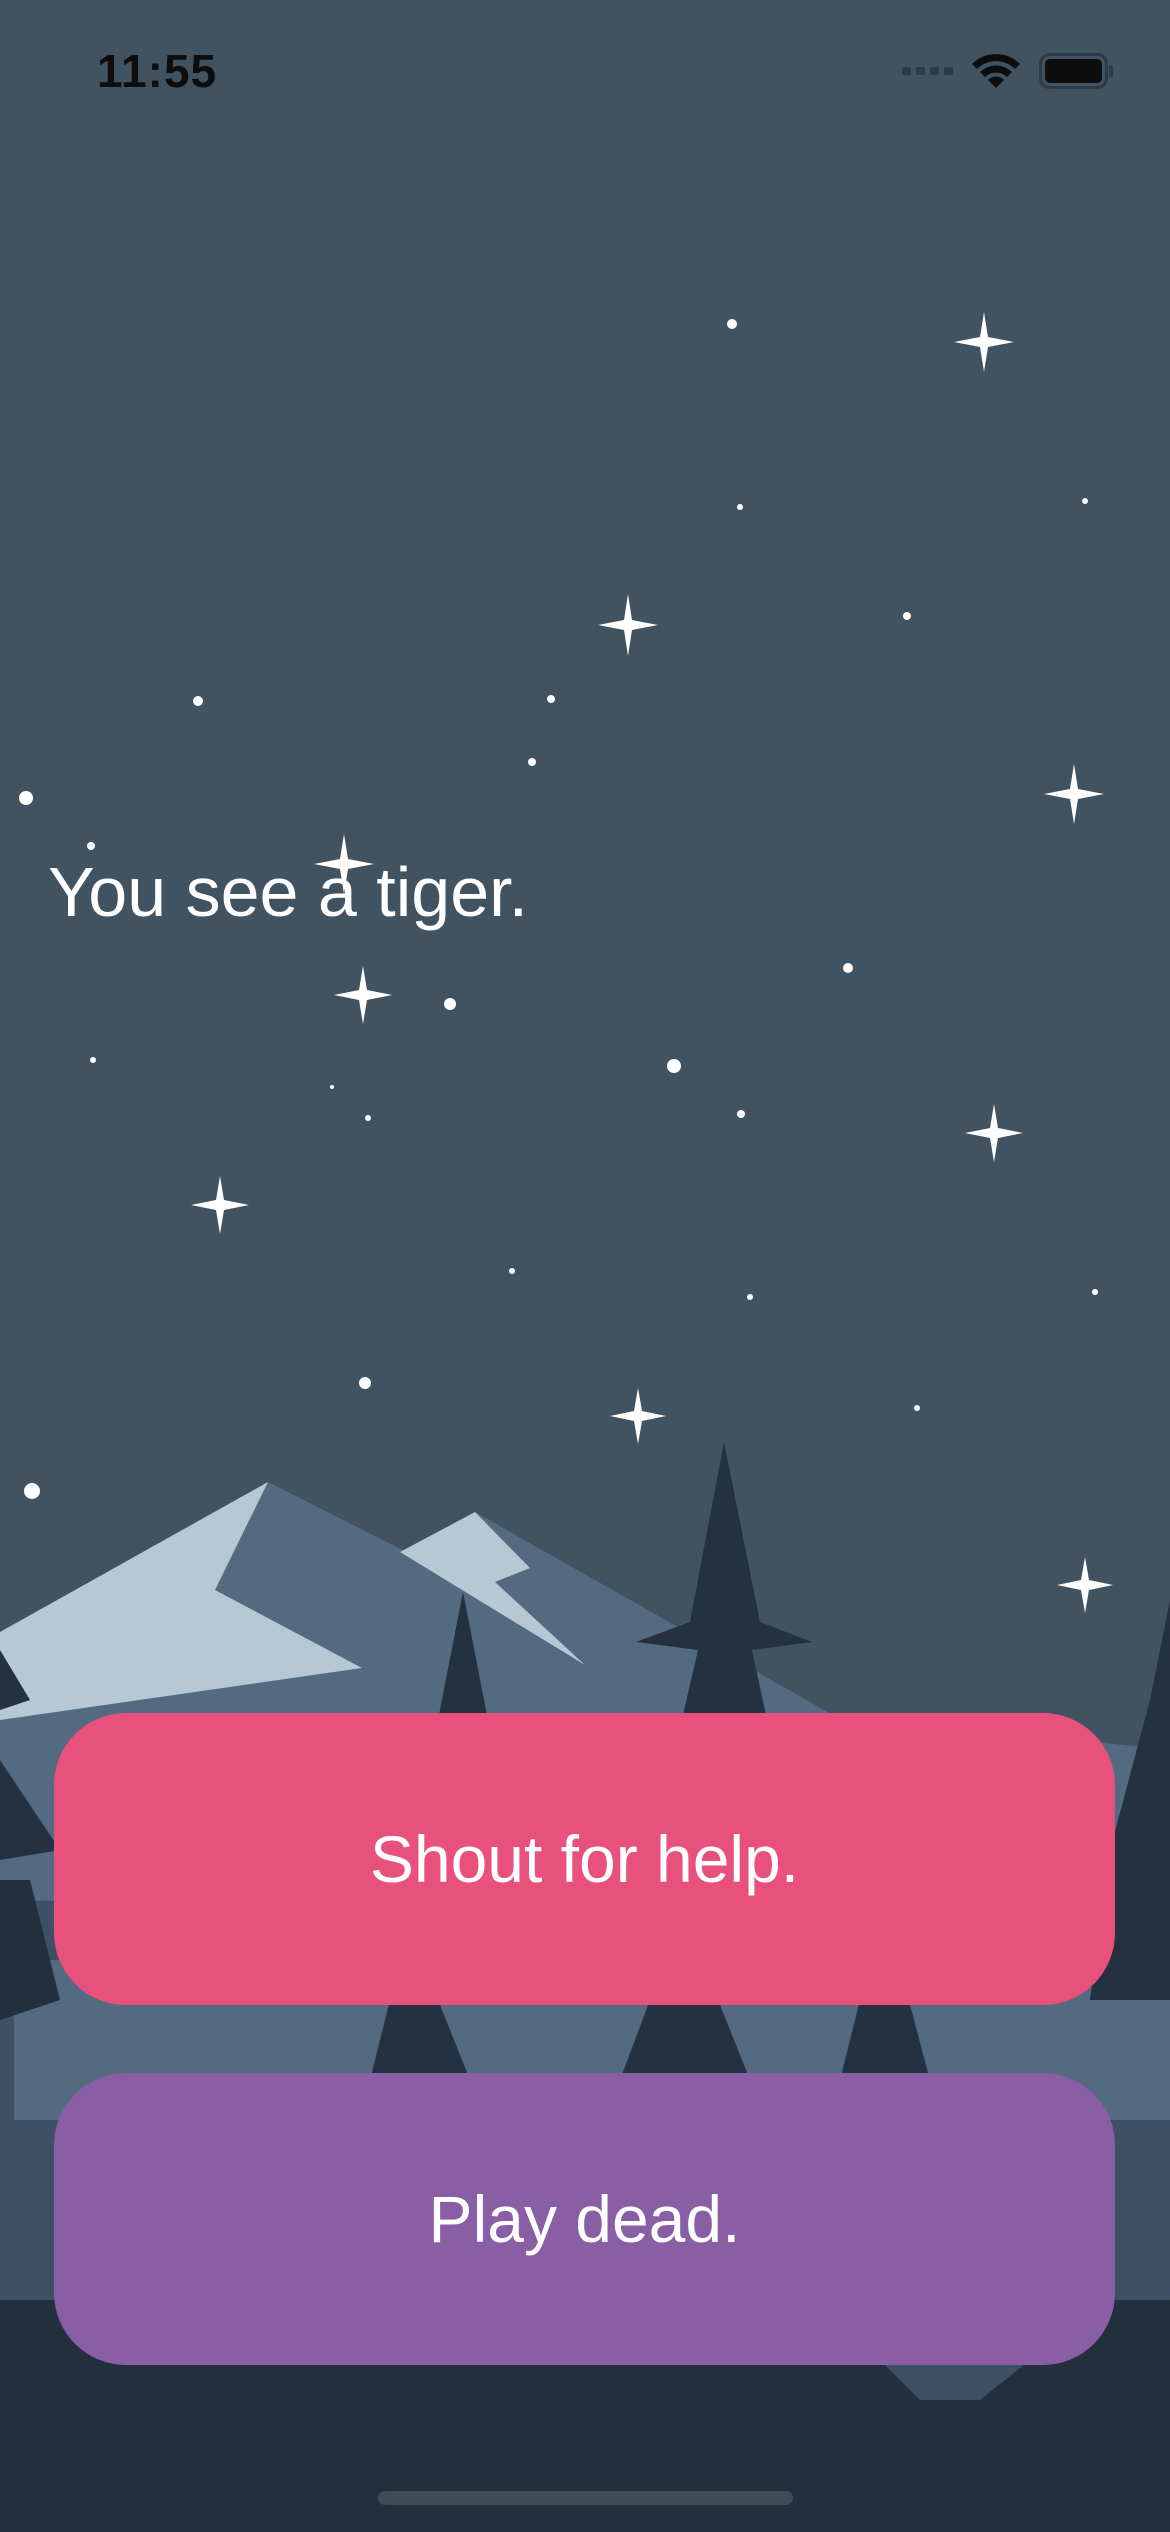  What do you see at coordinates (288, 892) in the screenshot?
I see `story-text: You see a tiger.` at bounding box center [288, 892].